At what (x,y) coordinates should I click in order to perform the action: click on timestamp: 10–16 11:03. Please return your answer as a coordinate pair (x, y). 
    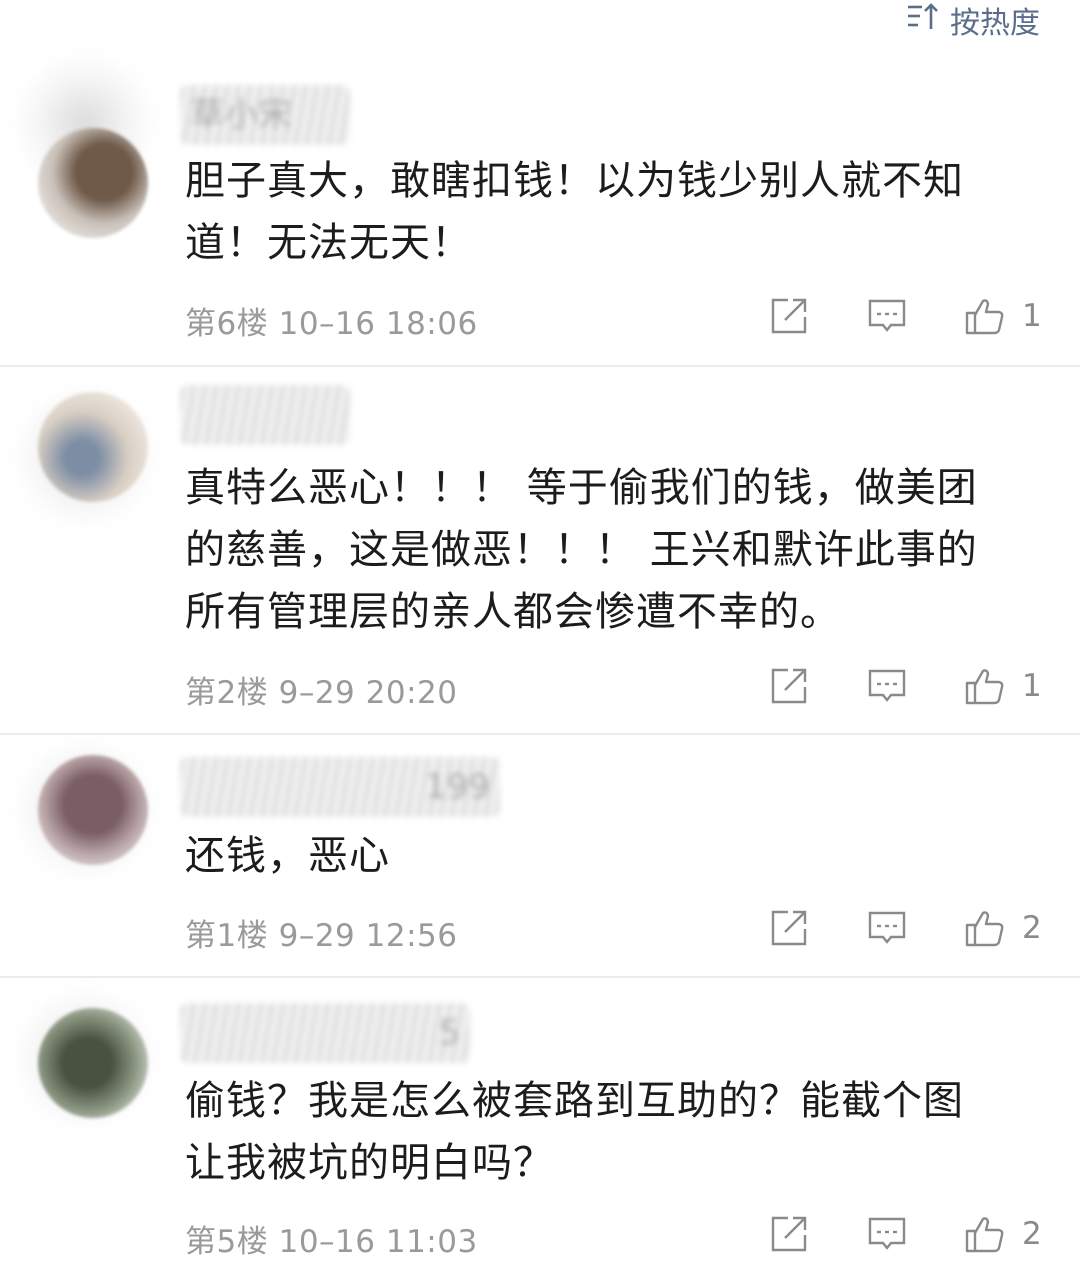
    Looking at the image, I should click on (378, 1242).